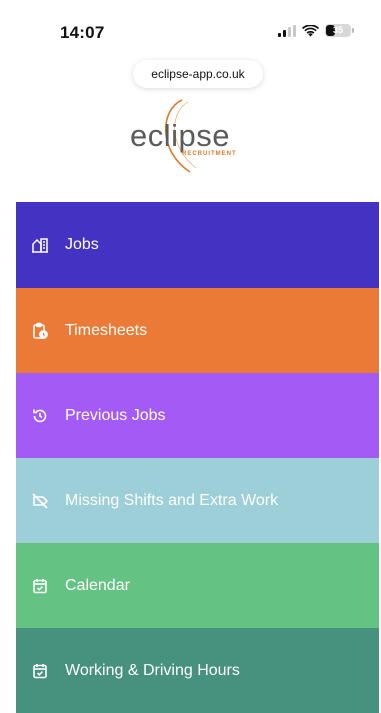 Image resolution: width=381 pixels, height=713 pixels. I want to click on logo-word: eclipse, so click(180, 135).